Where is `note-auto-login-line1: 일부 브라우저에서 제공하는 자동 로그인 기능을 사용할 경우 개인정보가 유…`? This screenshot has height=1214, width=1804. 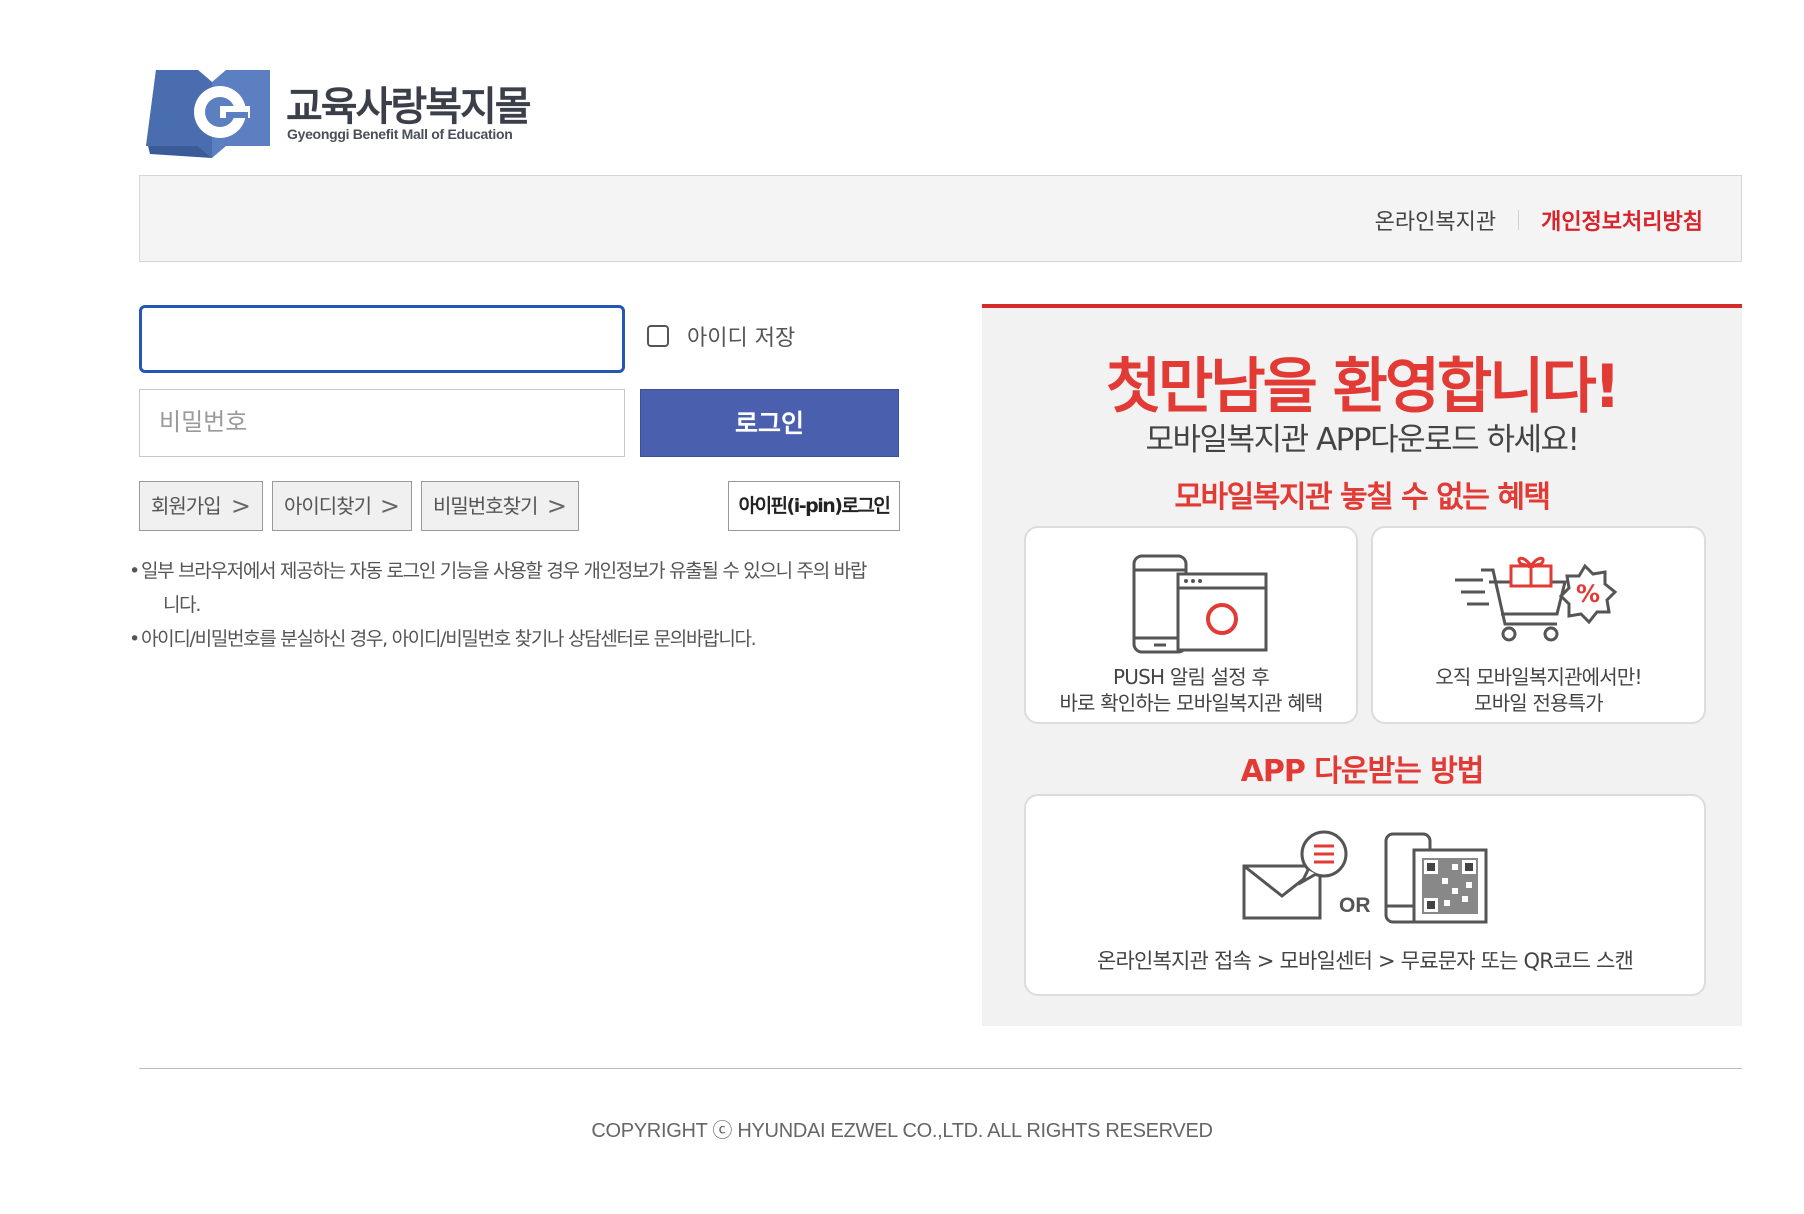
note-auto-login-line1: 일부 브라우저에서 제공하는 자동 로그인 기능을 사용할 경우 개인정보가 유… is located at coordinates (504, 571).